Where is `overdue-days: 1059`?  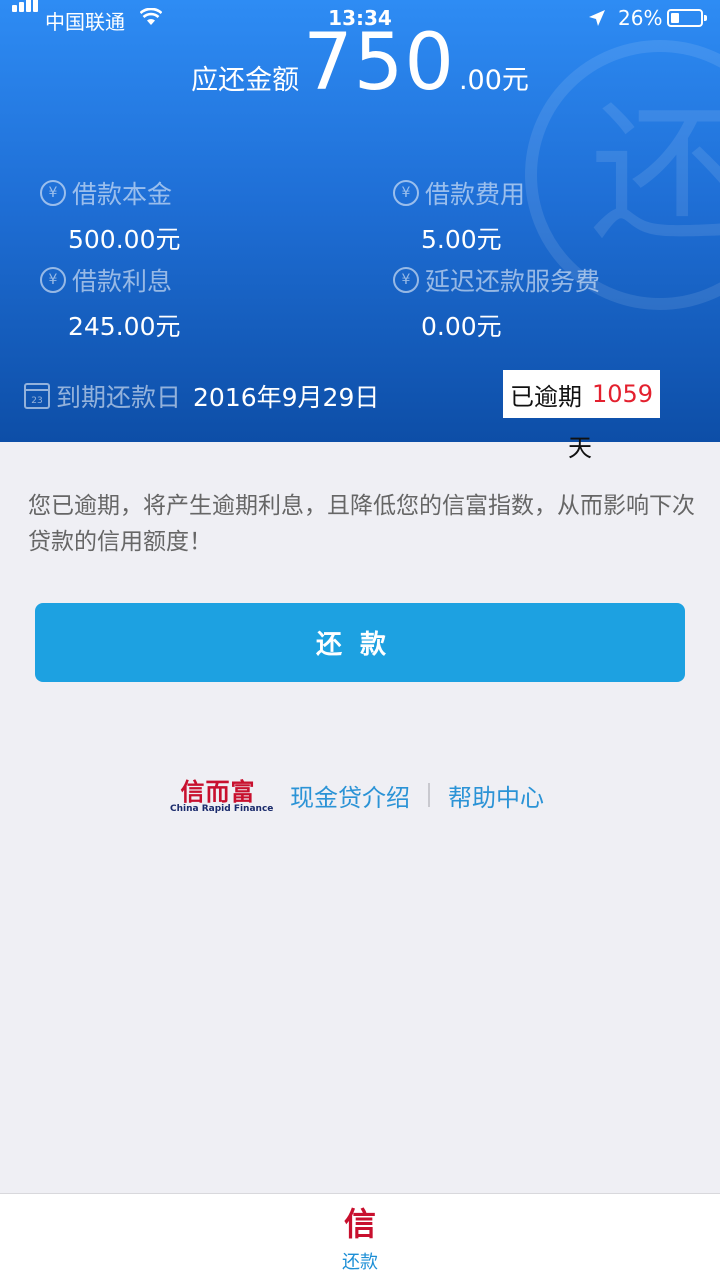
overdue-days: 1059 is located at coordinates (622, 394).